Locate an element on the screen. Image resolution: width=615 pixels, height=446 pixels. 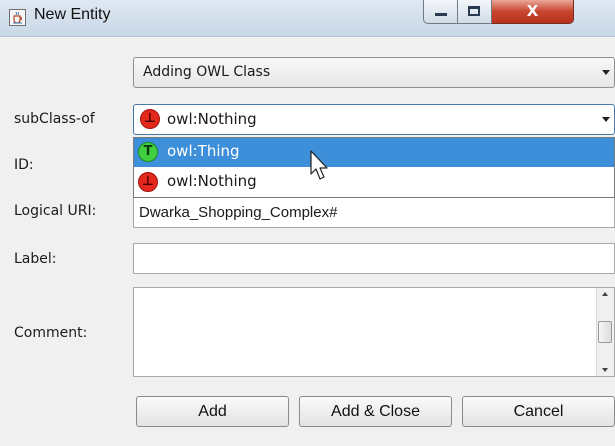
java-cup-icon is located at coordinates (17, 17).